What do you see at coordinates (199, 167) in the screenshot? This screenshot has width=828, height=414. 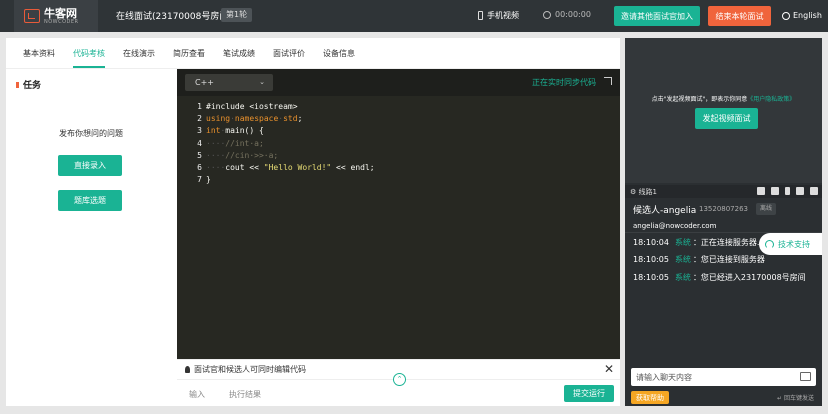 I see `line-number: 6` at bounding box center [199, 167].